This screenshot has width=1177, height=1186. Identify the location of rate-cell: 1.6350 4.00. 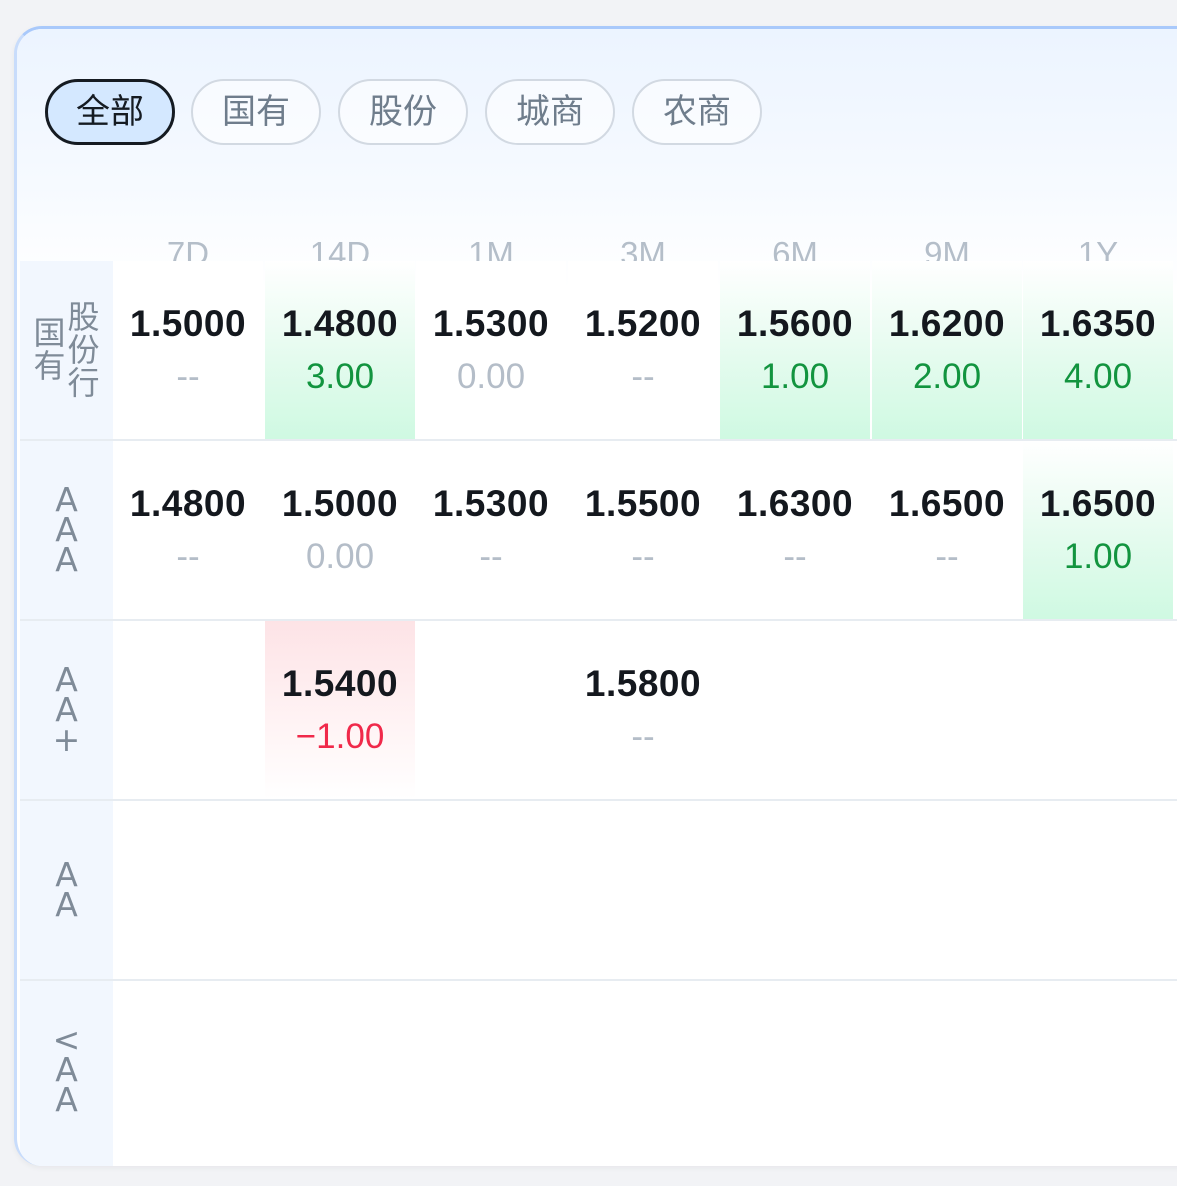
(1098, 350).